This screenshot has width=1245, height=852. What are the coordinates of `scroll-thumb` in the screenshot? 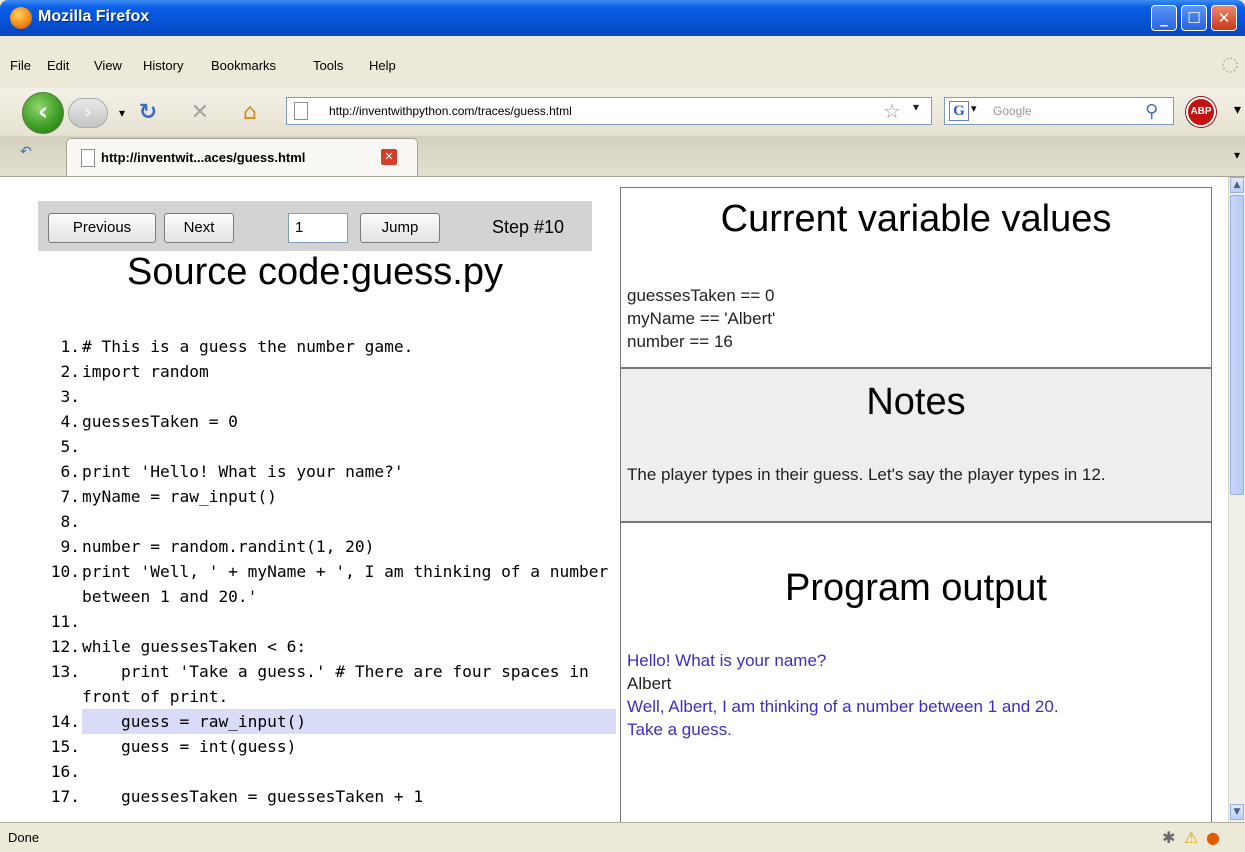 It's located at (1237, 345).